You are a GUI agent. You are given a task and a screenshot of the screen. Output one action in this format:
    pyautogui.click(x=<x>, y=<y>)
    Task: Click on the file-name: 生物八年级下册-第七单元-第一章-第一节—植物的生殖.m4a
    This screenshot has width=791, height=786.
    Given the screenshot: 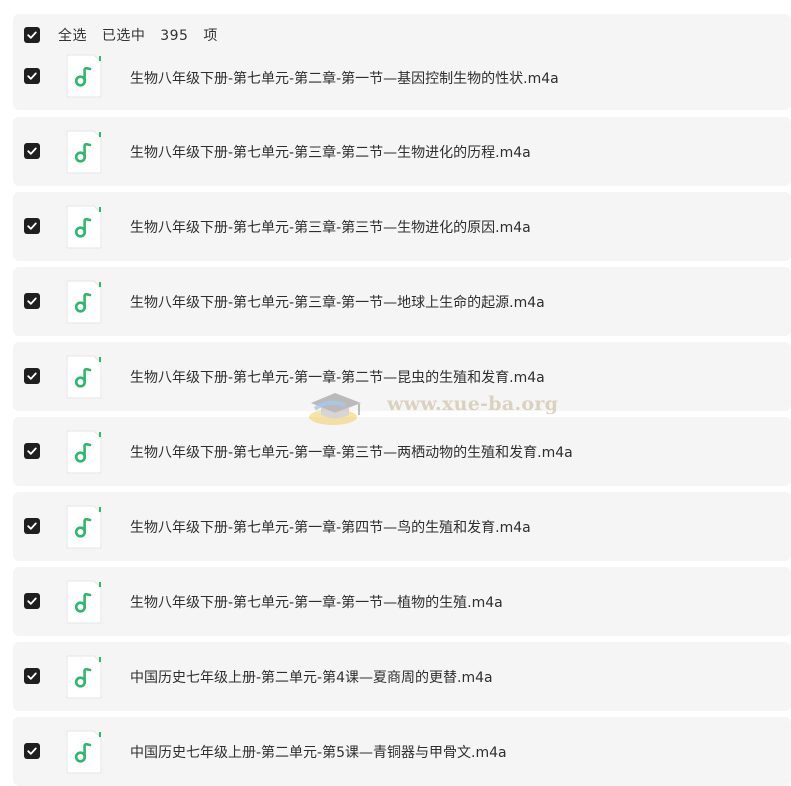 What is the action you would take?
    pyautogui.click(x=316, y=603)
    